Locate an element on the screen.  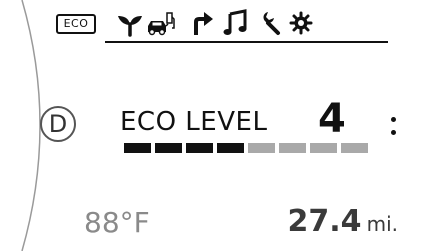
settings-gear-icon is located at coordinates (301, 23).